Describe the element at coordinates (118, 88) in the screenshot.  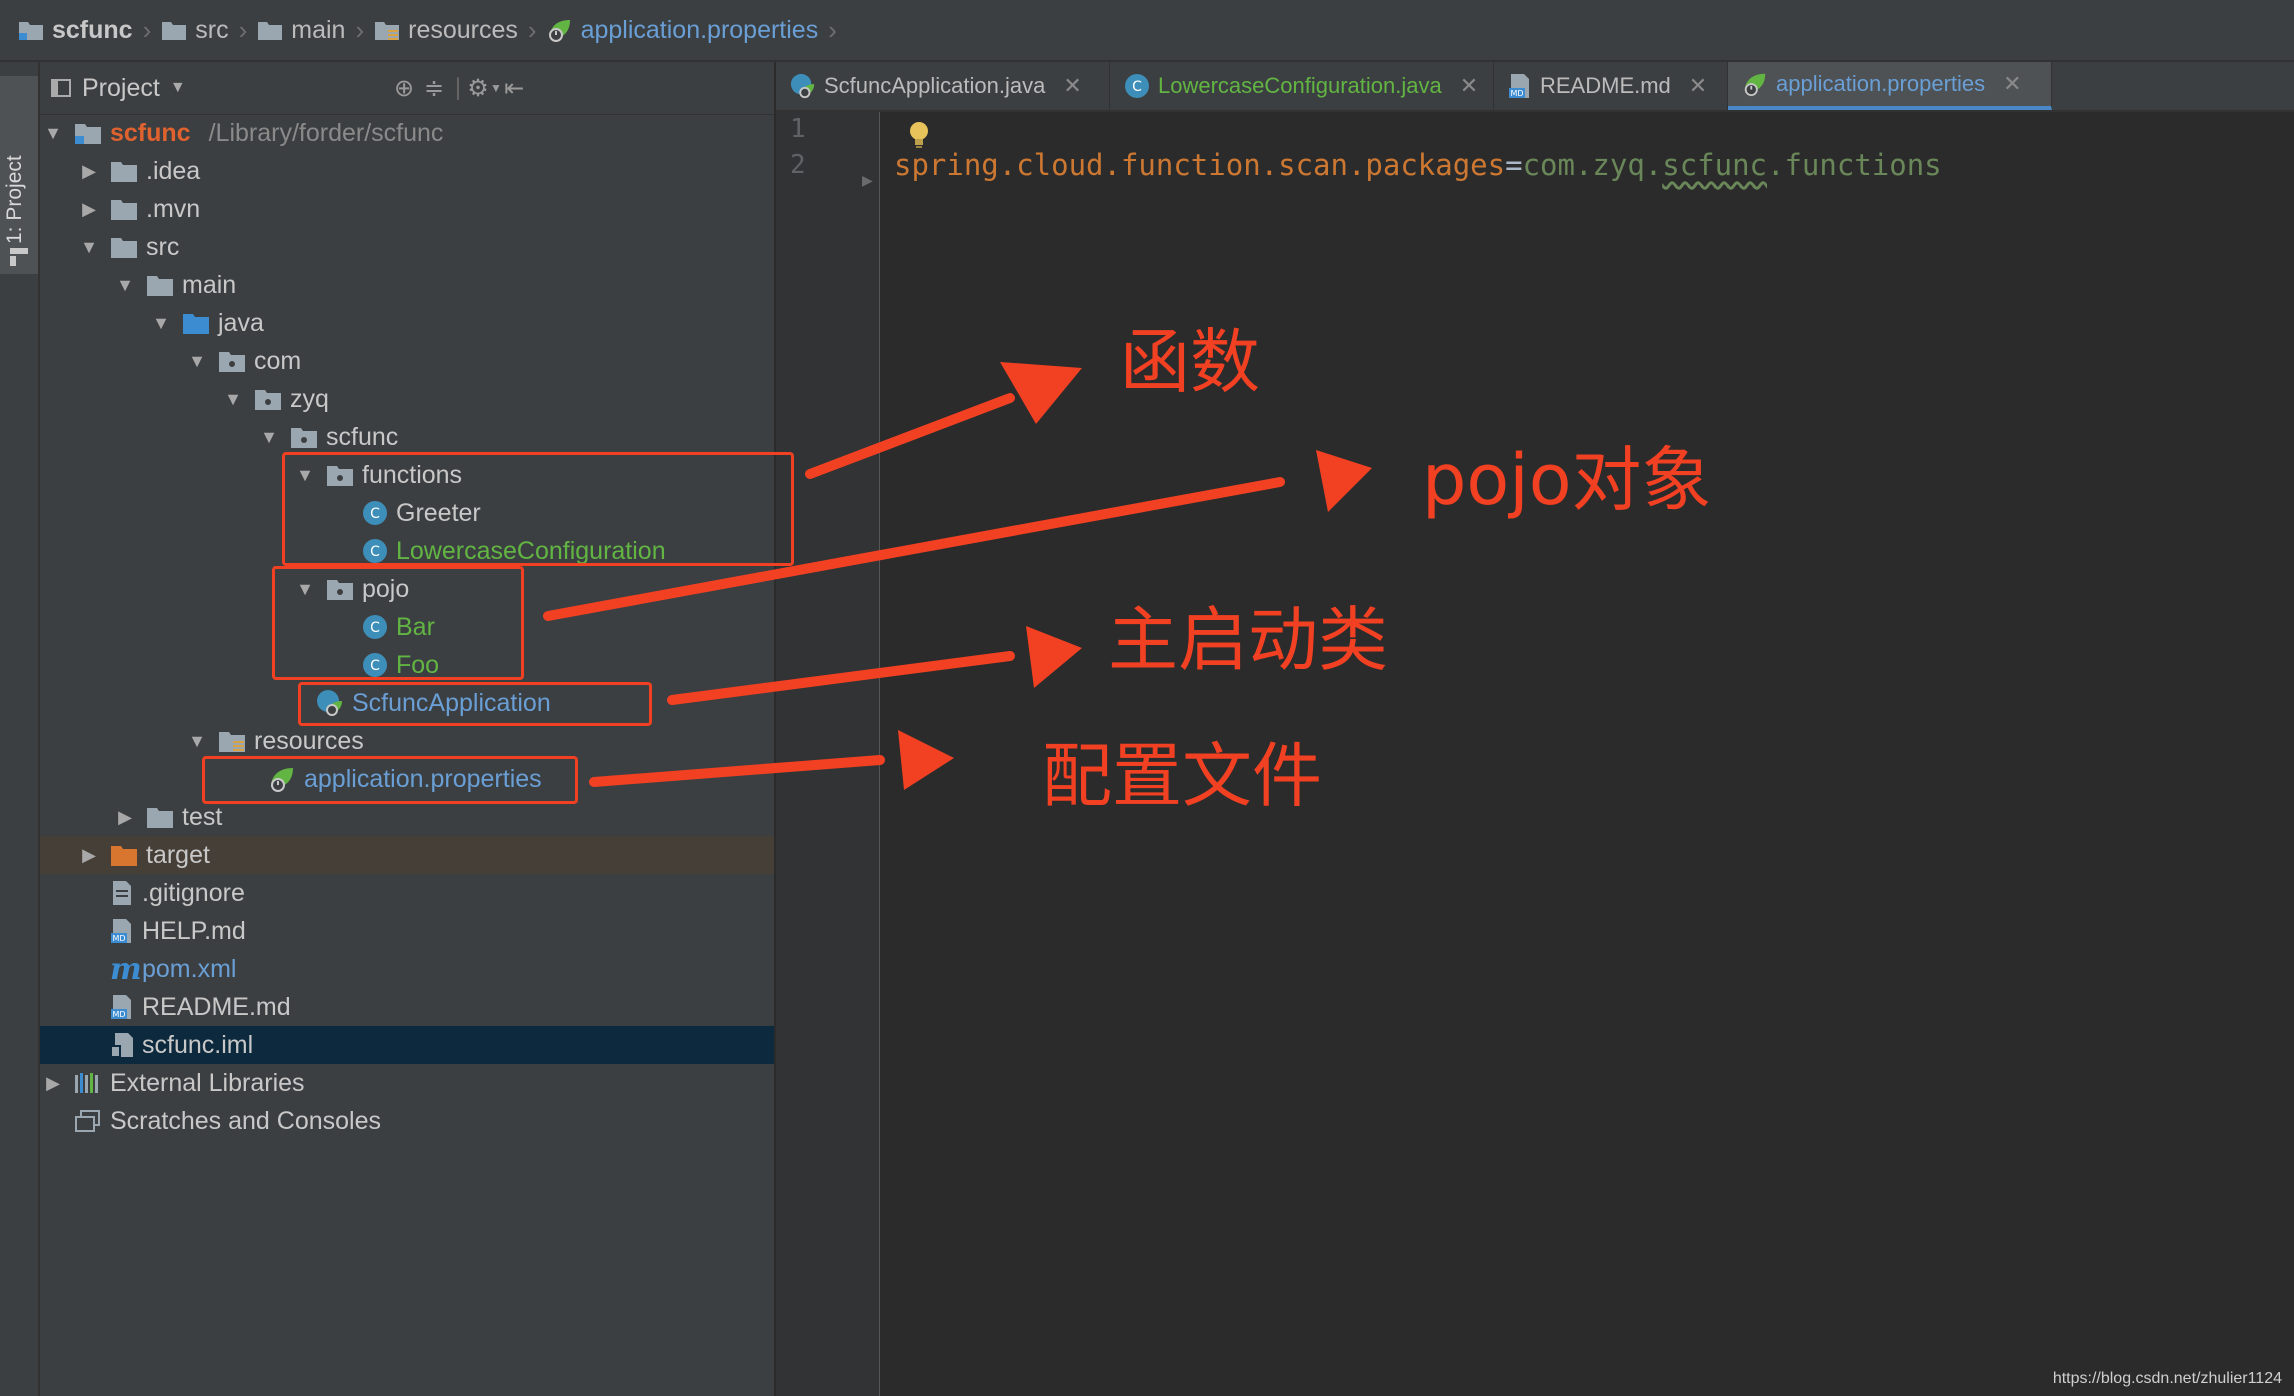
I see `project-view-selector: Project ▼` at that location.